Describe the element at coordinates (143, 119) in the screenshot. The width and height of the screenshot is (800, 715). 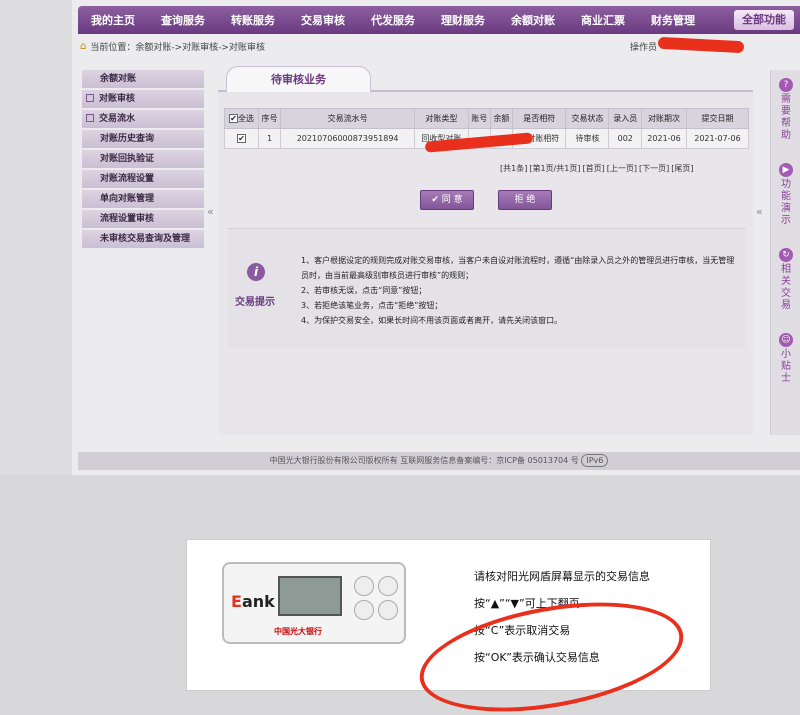
I see `sidebar-item: 交易流水` at that location.